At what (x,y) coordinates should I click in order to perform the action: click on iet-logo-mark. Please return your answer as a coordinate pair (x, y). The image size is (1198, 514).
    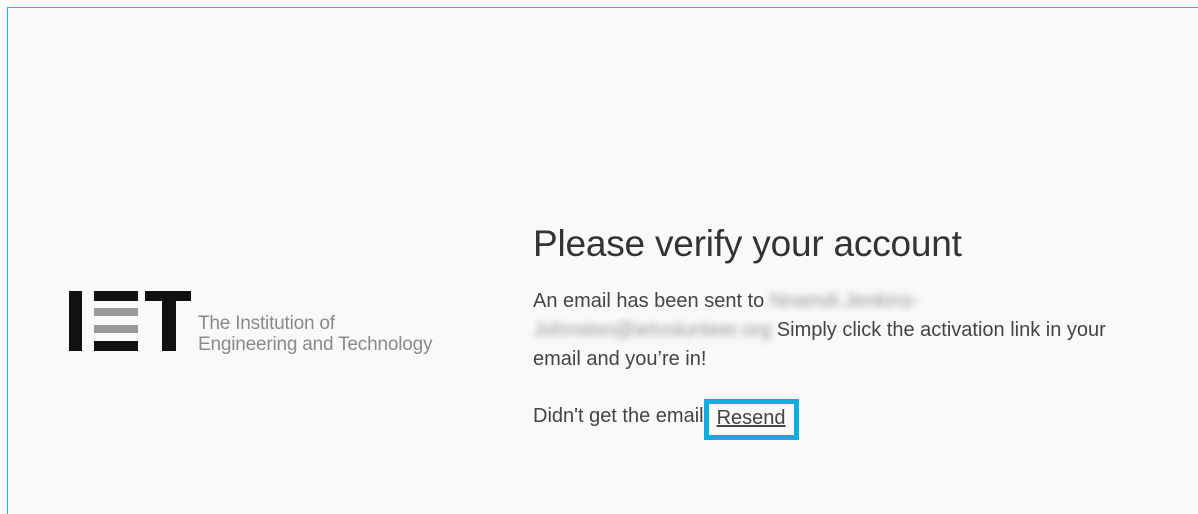
    Looking at the image, I should click on (130, 321).